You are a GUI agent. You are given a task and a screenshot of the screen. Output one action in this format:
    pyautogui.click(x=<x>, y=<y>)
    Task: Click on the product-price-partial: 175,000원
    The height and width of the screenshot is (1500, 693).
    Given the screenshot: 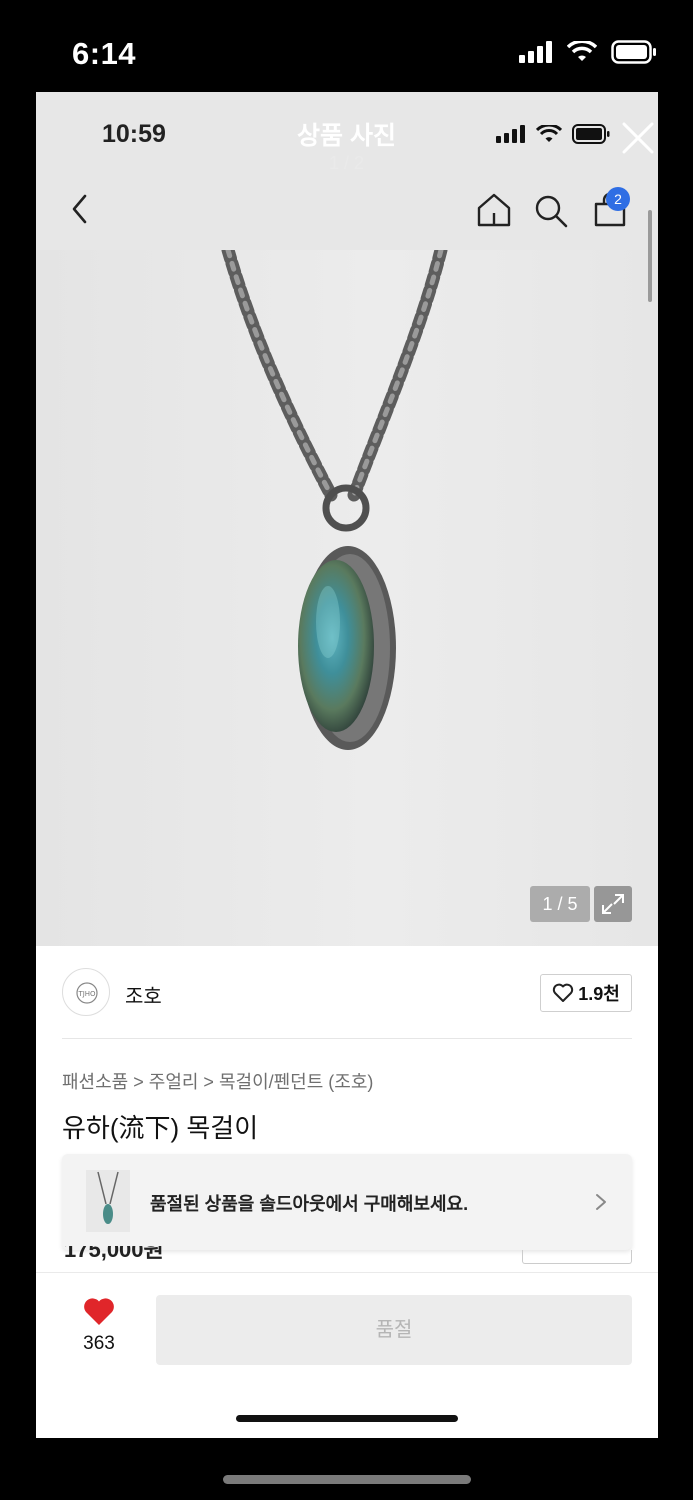 What is the action you would take?
    pyautogui.click(x=114, y=1254)
    